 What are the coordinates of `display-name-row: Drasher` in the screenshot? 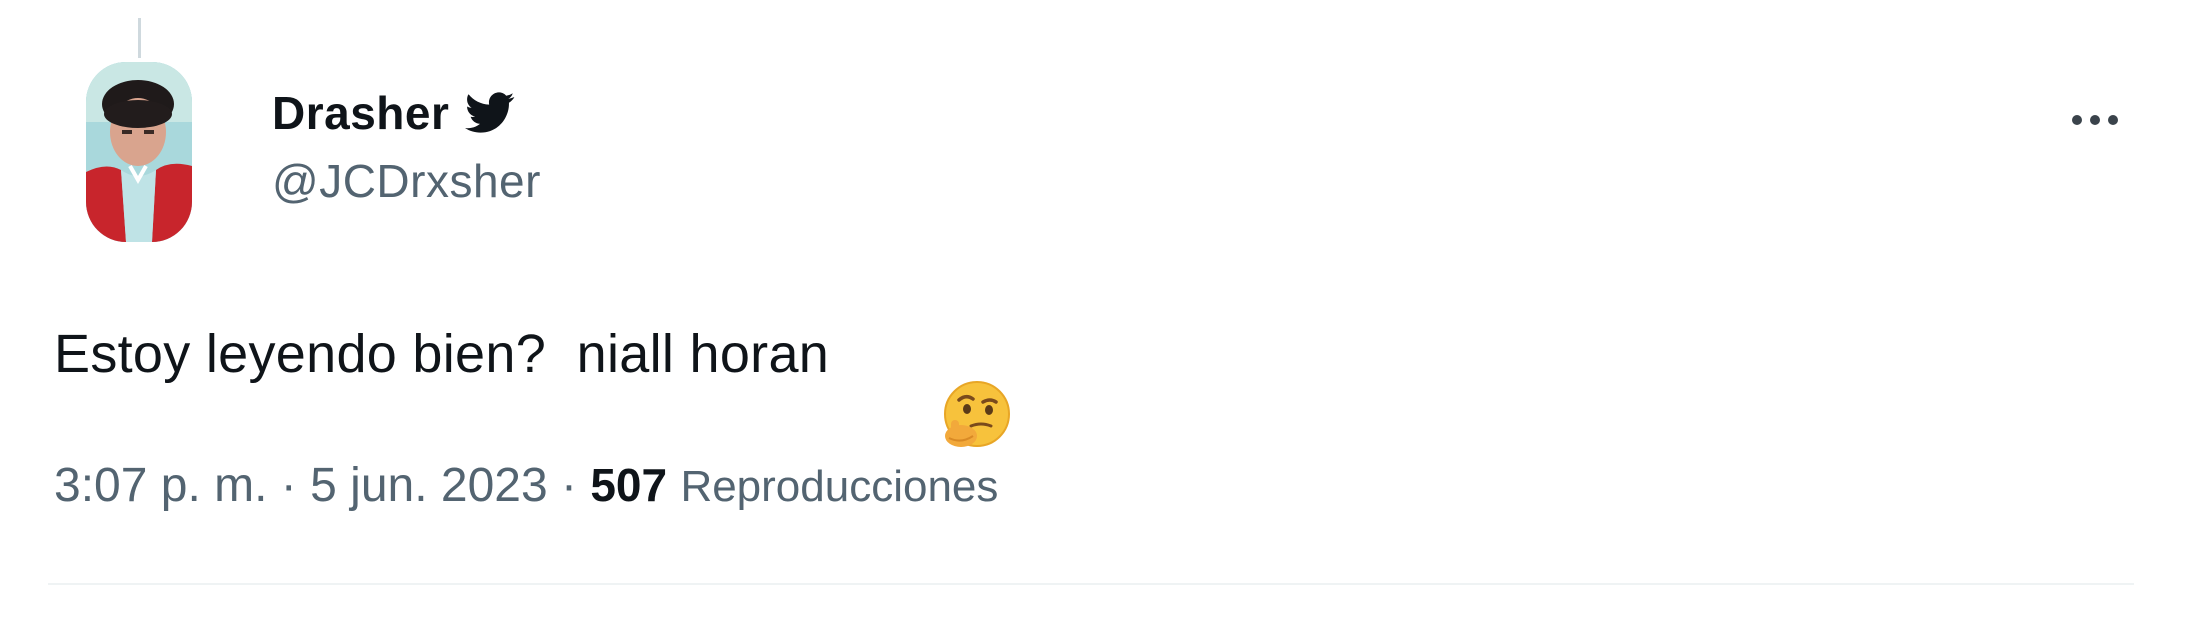 It's located at (406, 113).